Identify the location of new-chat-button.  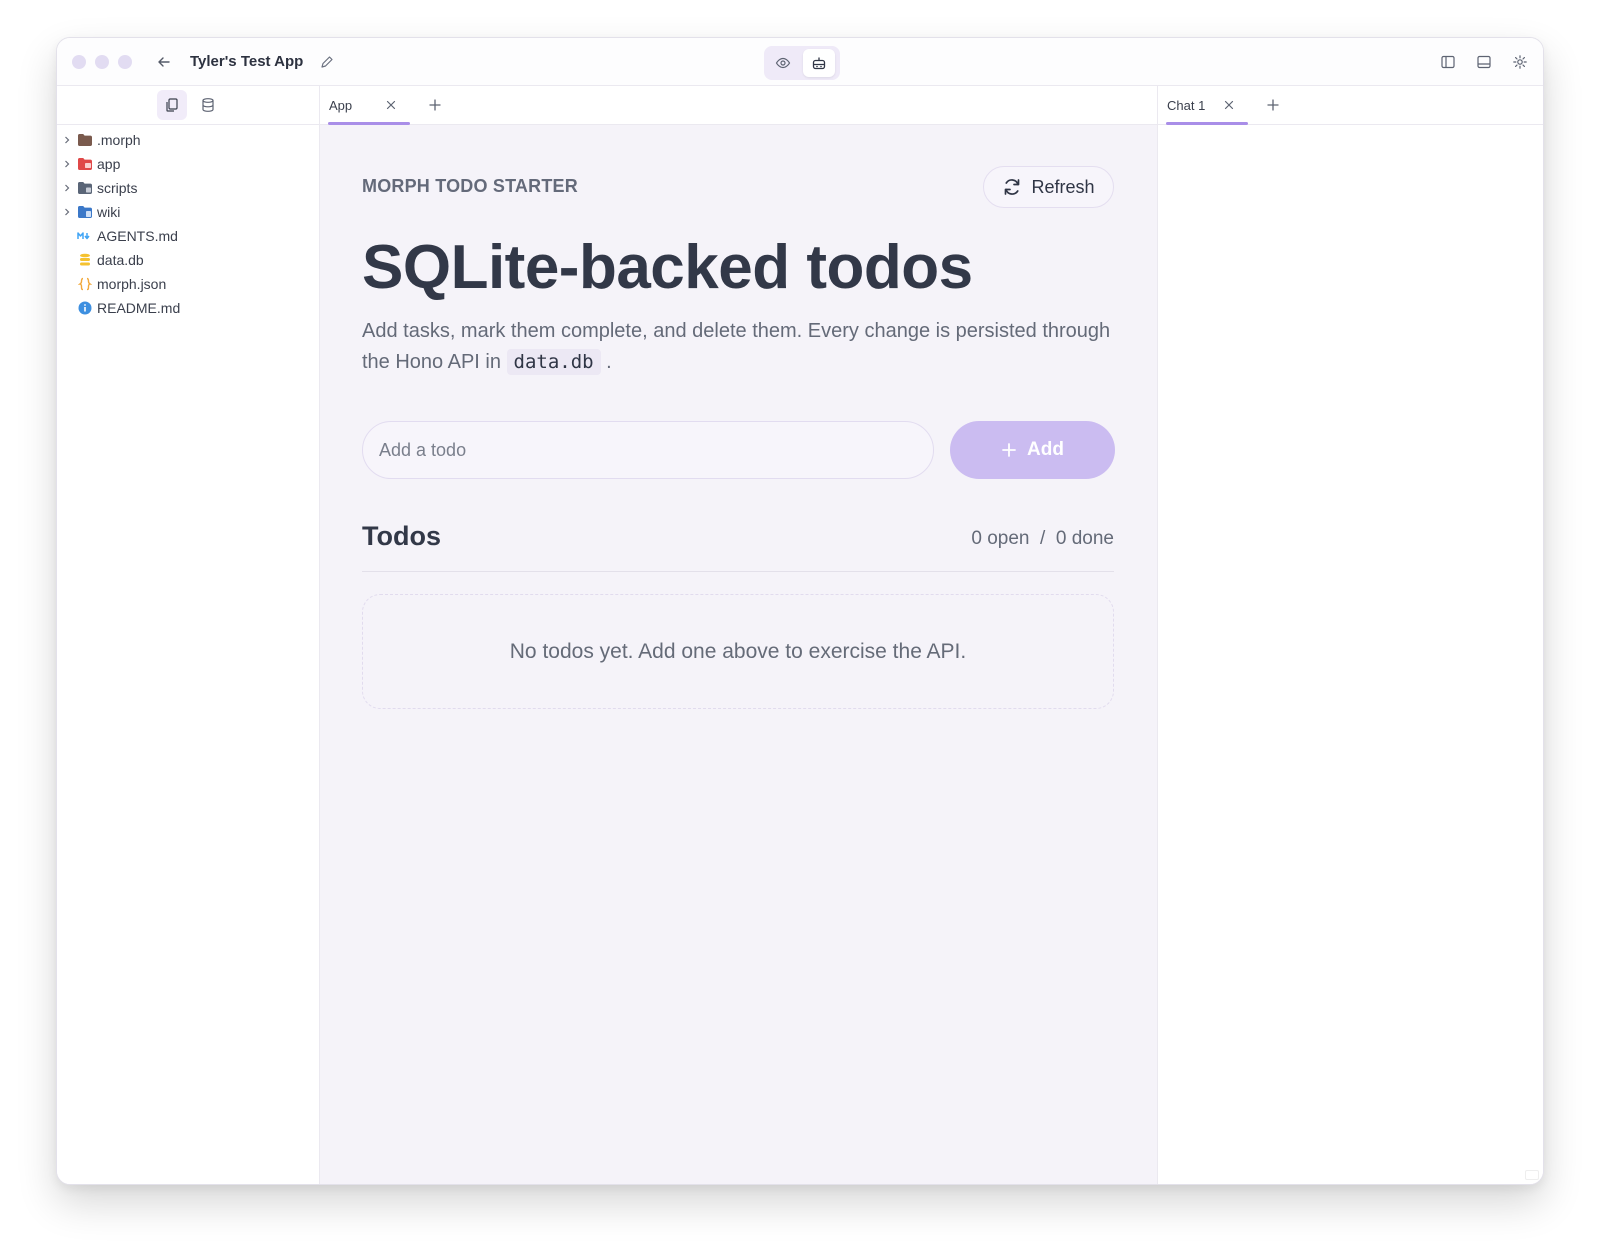
(1273, 105).